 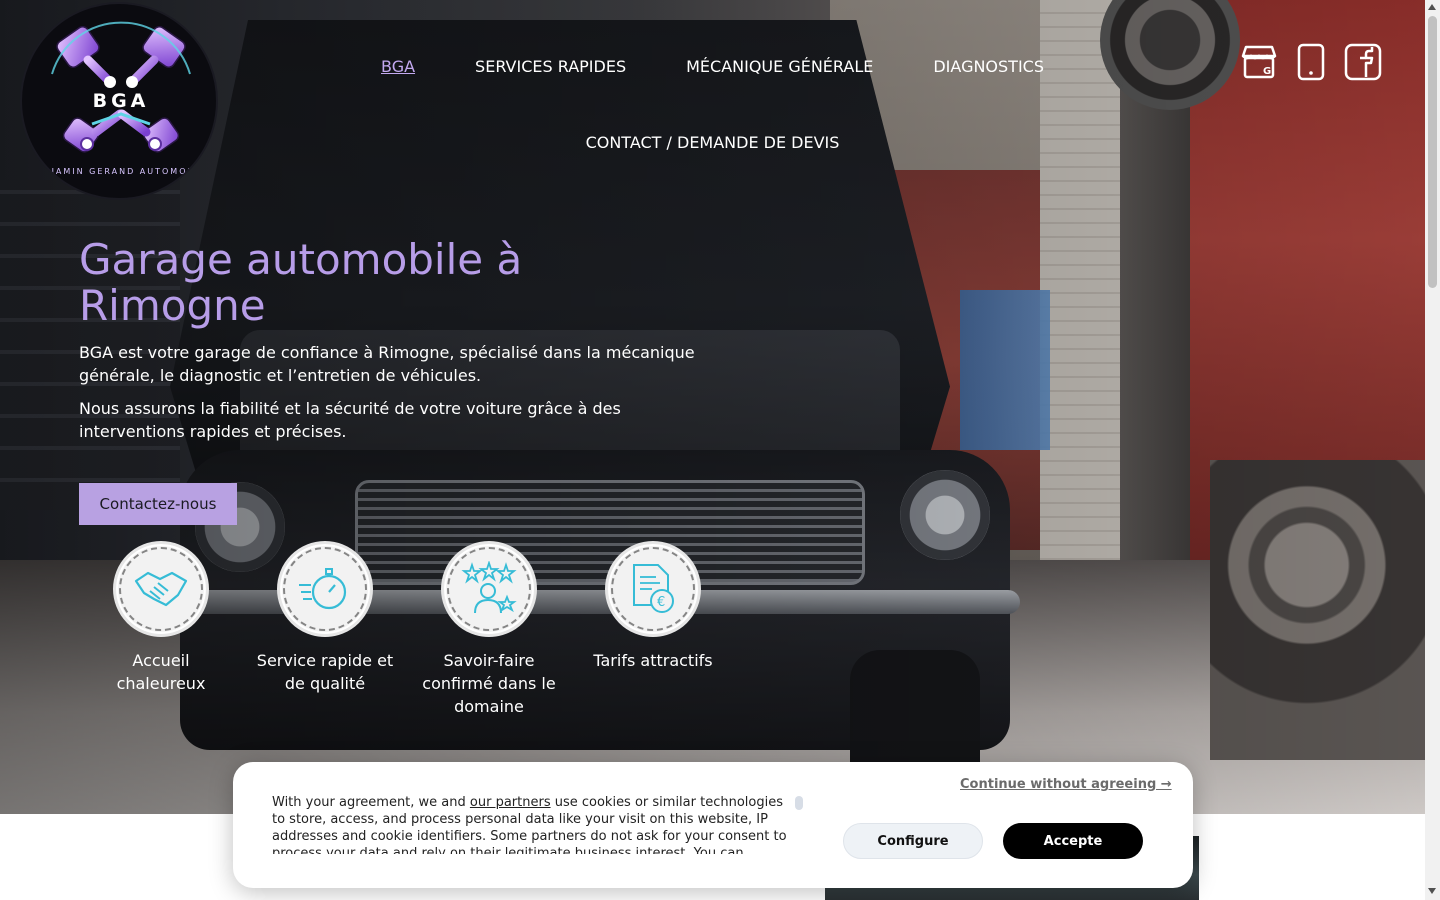 I want to click on cookie-text-start: With your agreement, we and, so click(x=371, y=802).